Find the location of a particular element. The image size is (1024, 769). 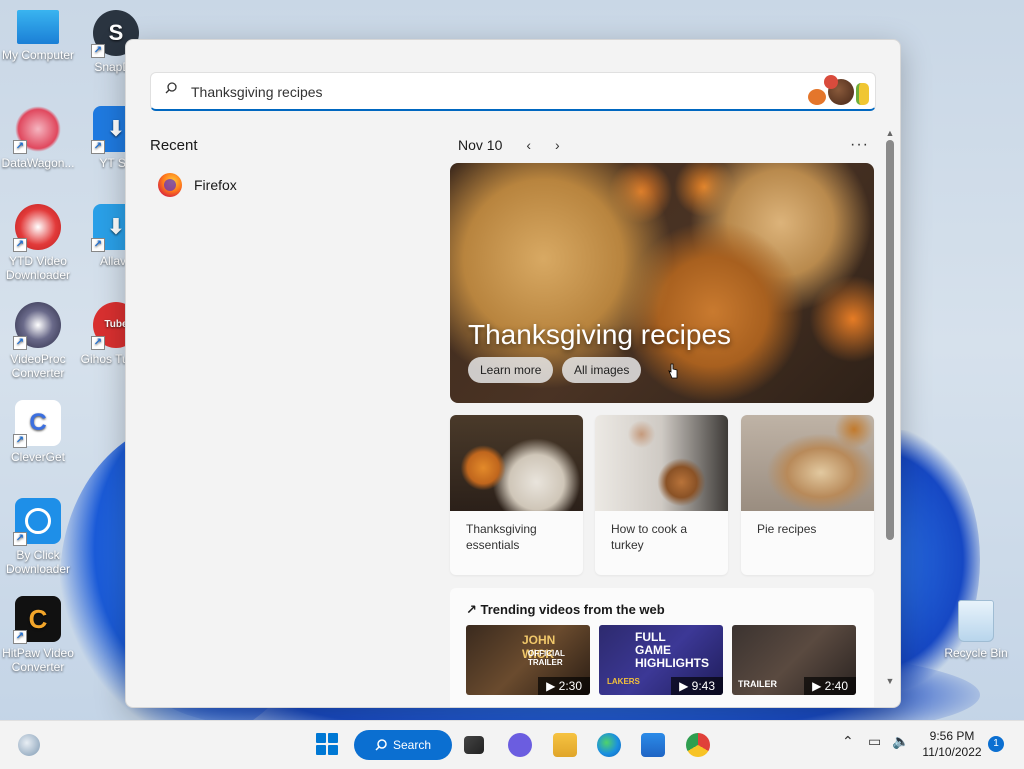

edge-icon is located at coordinates (609, 745).